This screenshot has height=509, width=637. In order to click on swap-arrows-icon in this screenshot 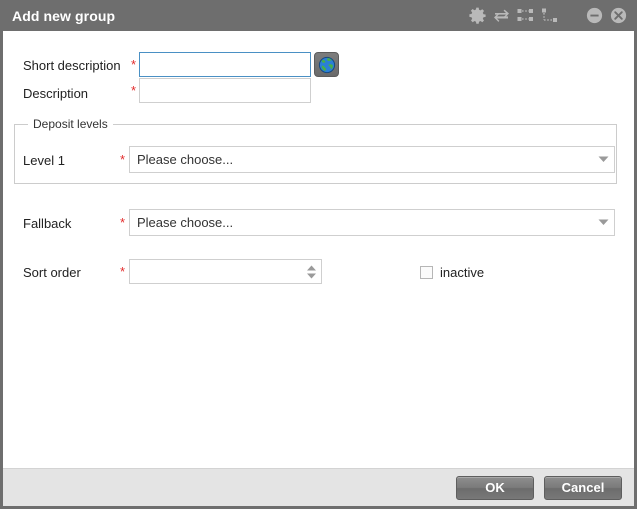, I will do `click(501, 15)`.